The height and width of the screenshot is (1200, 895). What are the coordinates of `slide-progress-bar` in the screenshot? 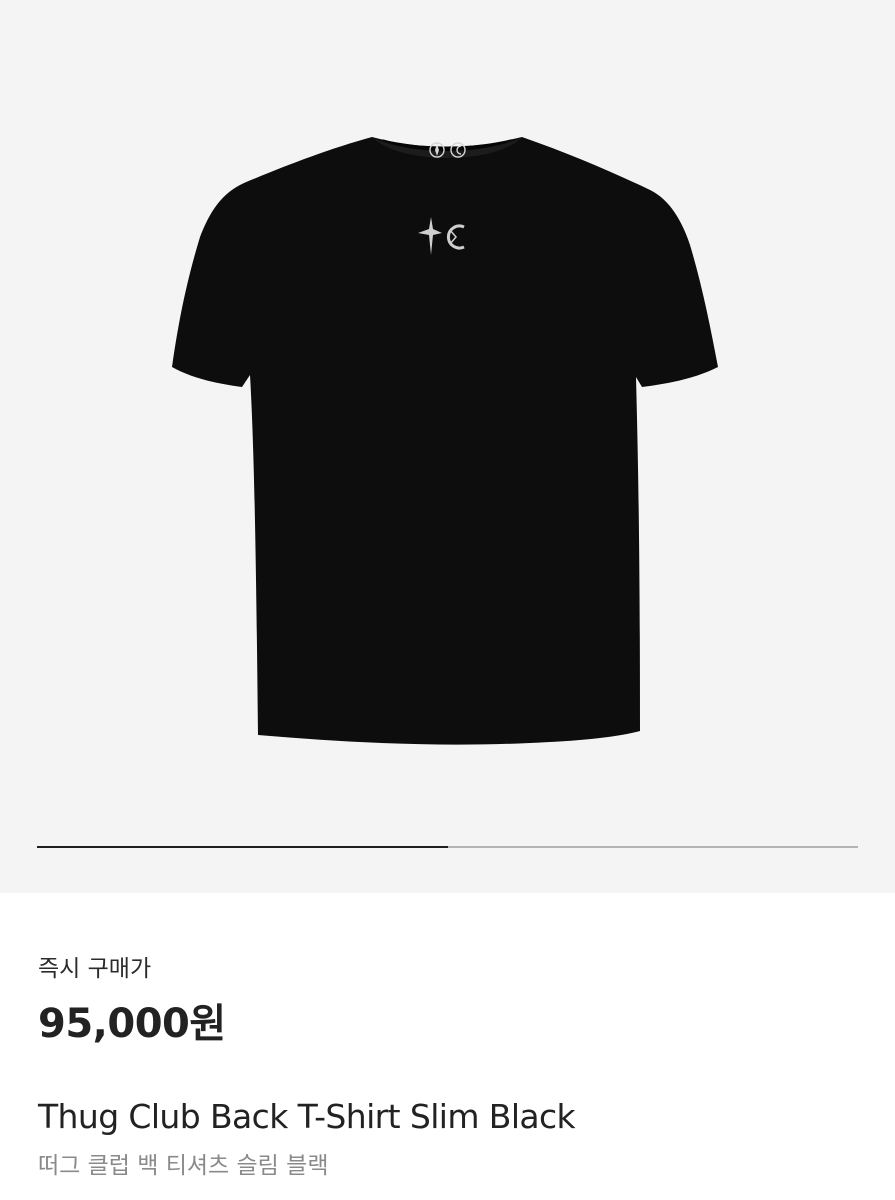 It's located at (447, 847).